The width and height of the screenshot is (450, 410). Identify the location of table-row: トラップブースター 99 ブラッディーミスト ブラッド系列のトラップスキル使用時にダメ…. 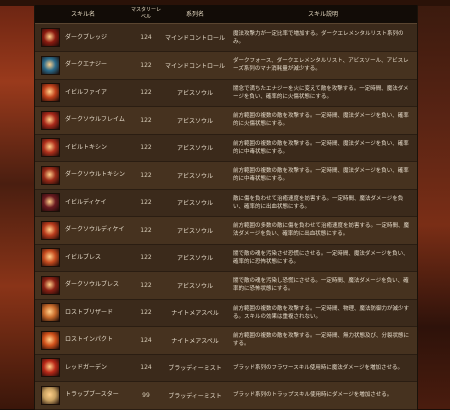
(226, 395).